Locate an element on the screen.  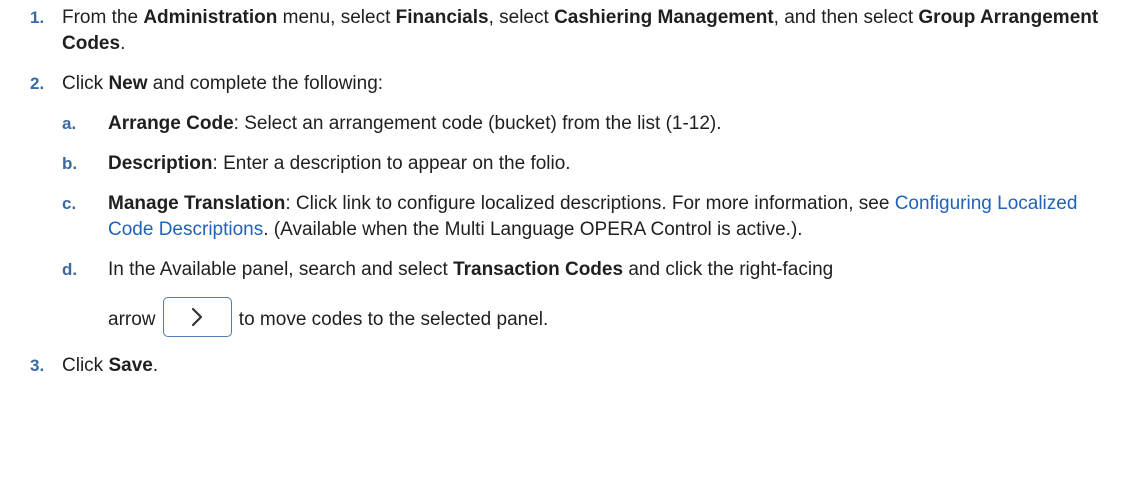
step-number: 2. is located at coordinates (37, 83).